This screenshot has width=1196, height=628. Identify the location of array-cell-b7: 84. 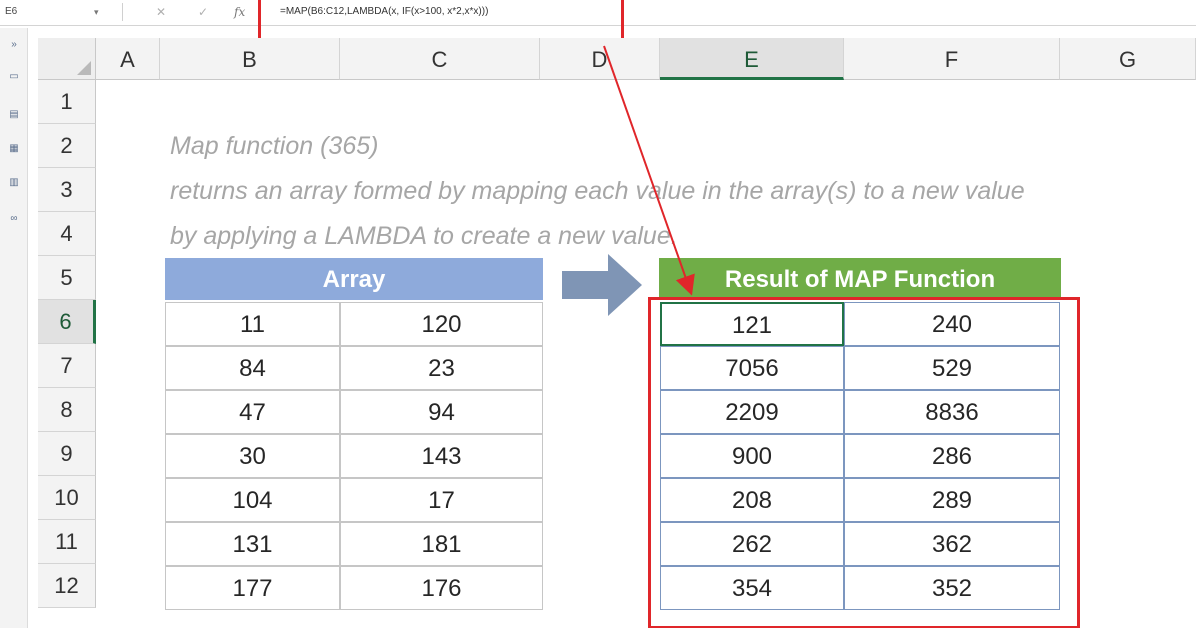
(252, 368).